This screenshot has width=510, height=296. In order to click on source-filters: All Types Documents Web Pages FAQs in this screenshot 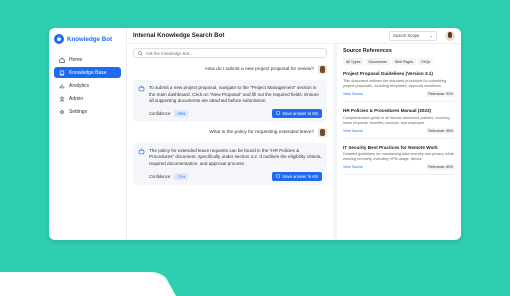, I will do `click(399, 61)`.